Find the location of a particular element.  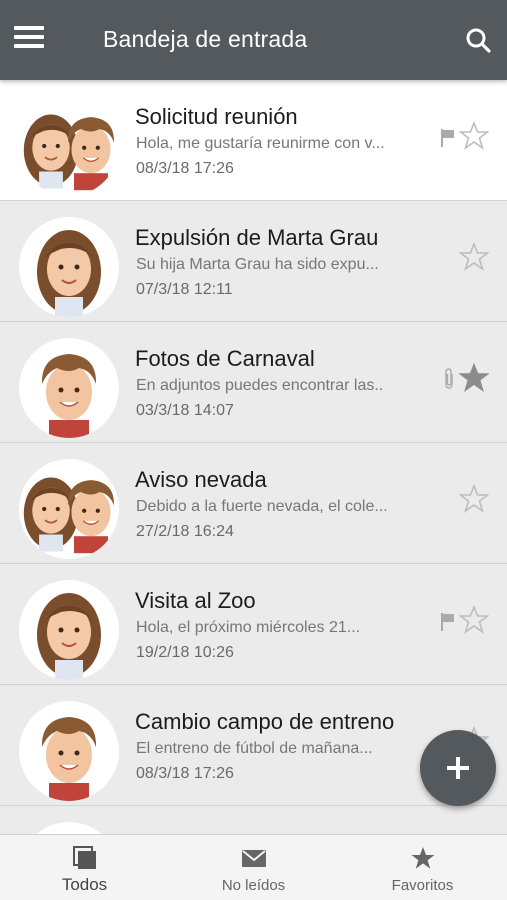

tab-favoritos: Favoritos is located at coordinates (422, 867).